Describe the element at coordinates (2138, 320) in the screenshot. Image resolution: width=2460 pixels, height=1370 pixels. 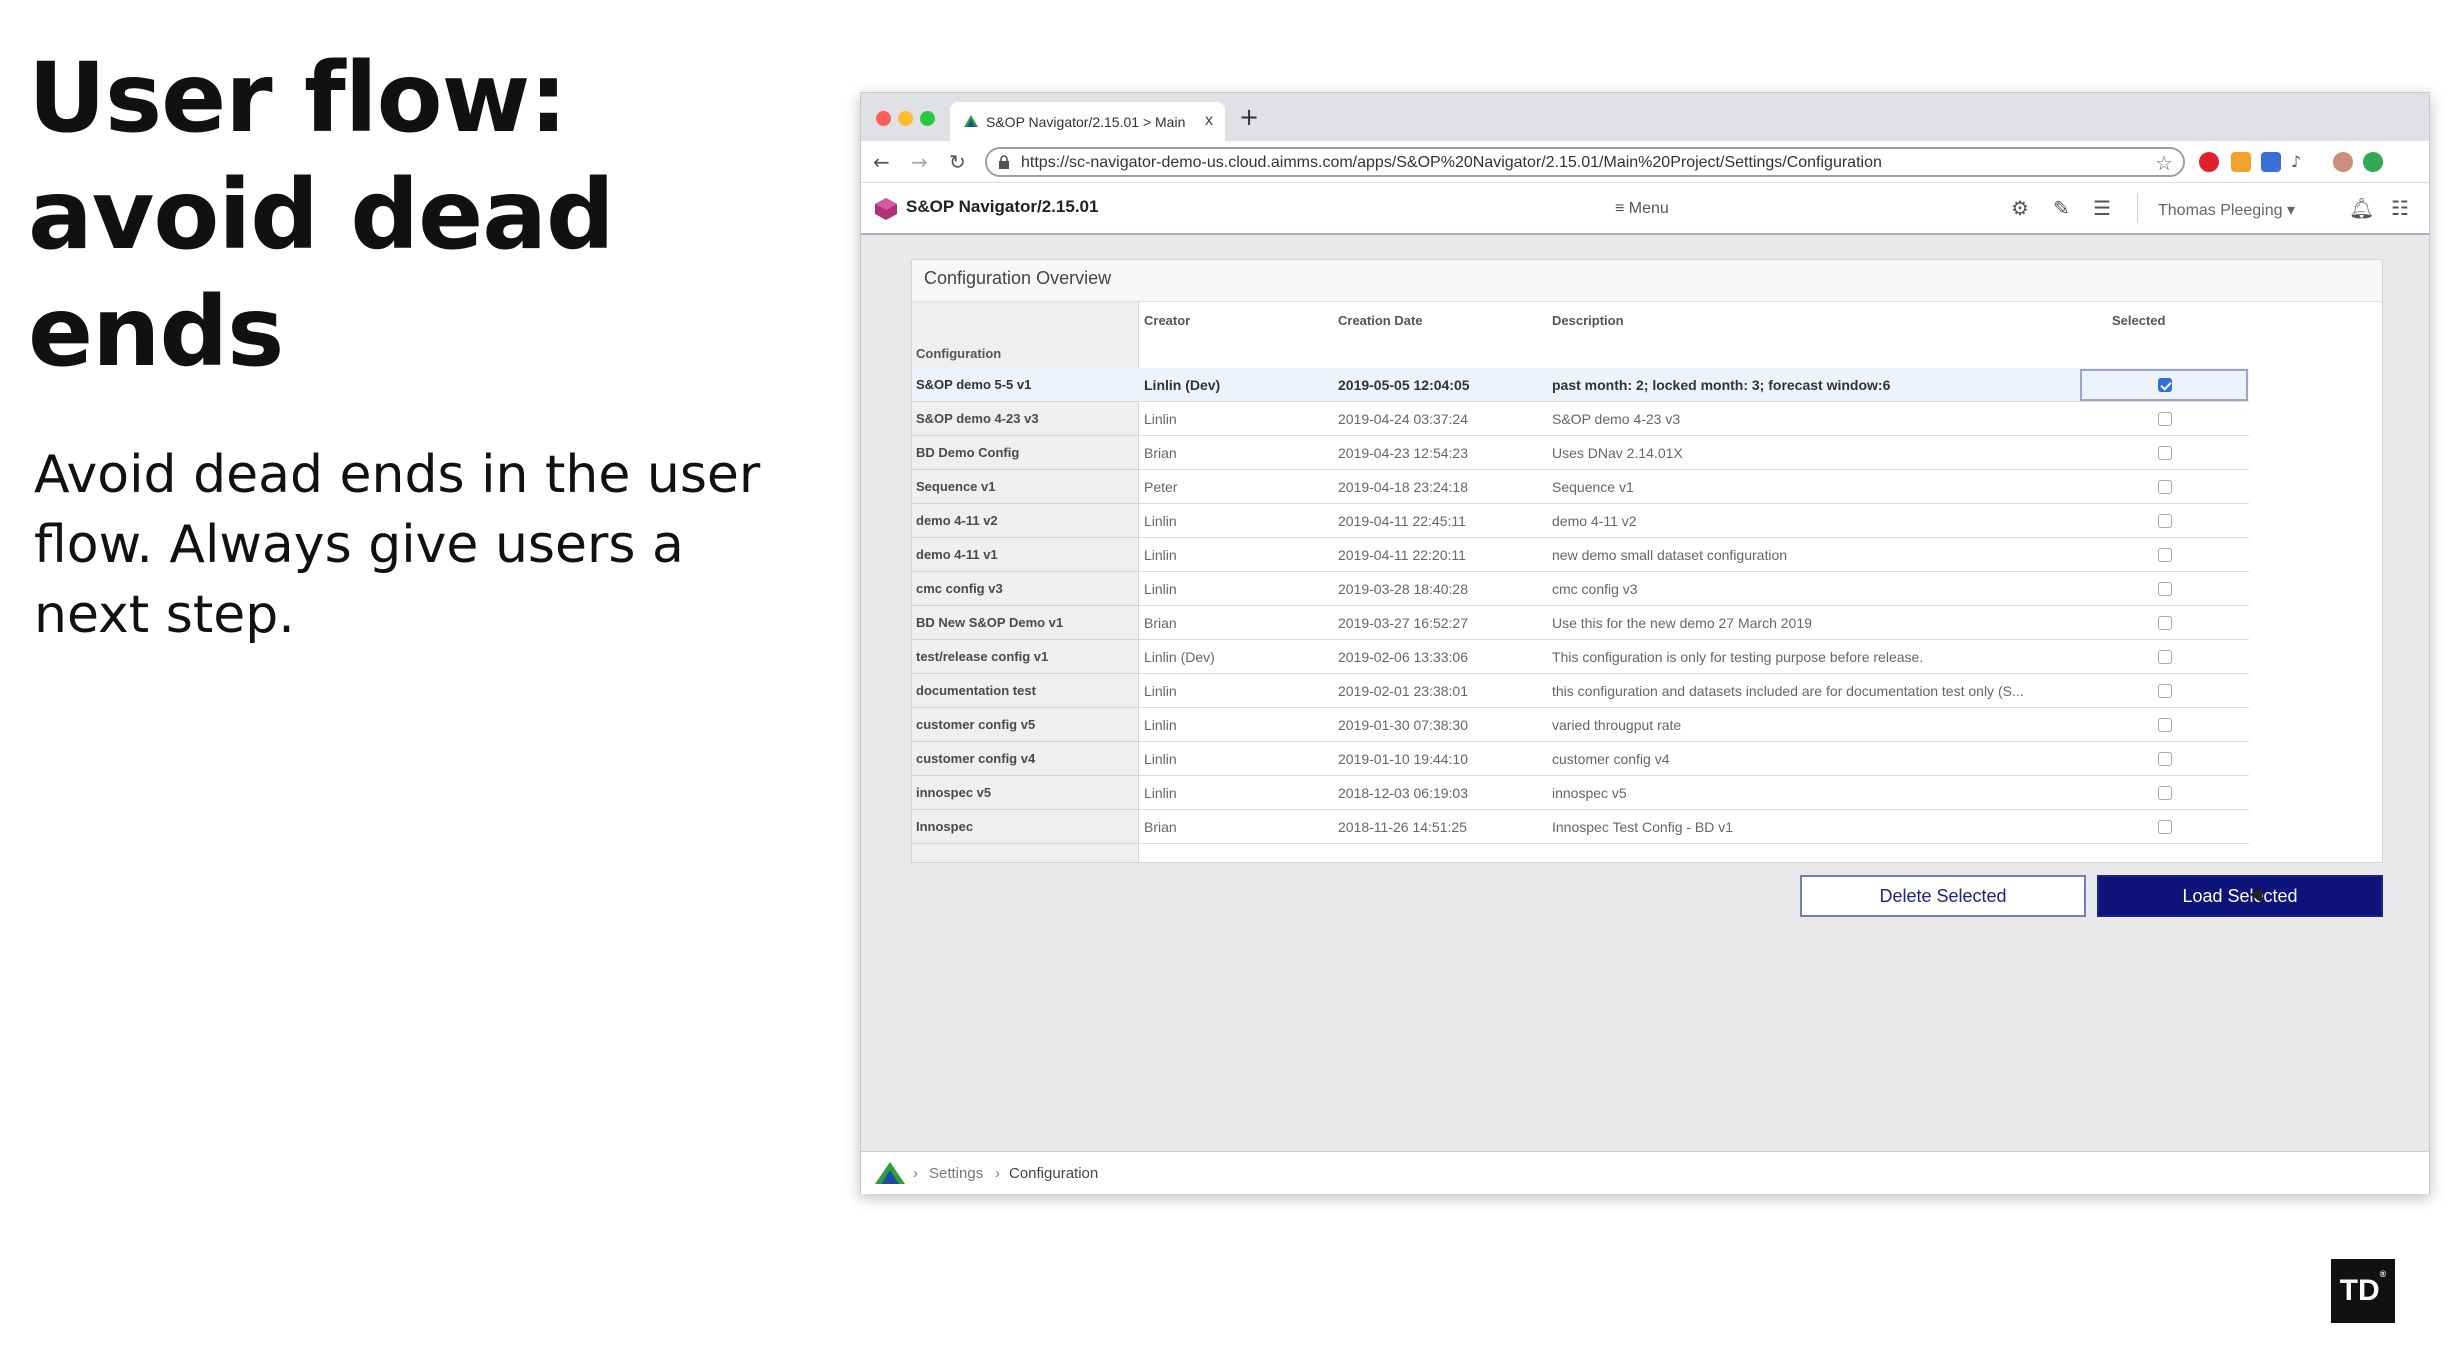
I see `column-header-selected: Selected` at that location.